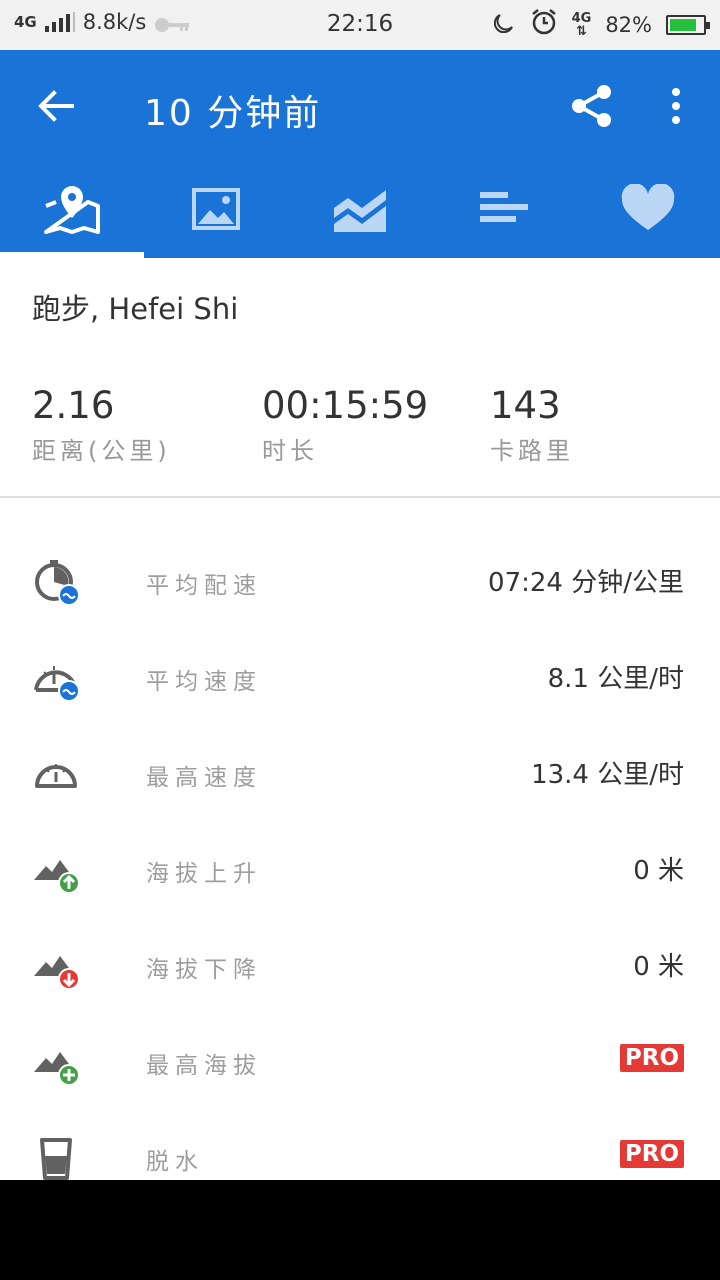 The width and height of the screenshot is (720, 1280). What do you see at coordinates (216, 209) in the screenshot?
I see `image-icon` at bounding box center [216, 209].